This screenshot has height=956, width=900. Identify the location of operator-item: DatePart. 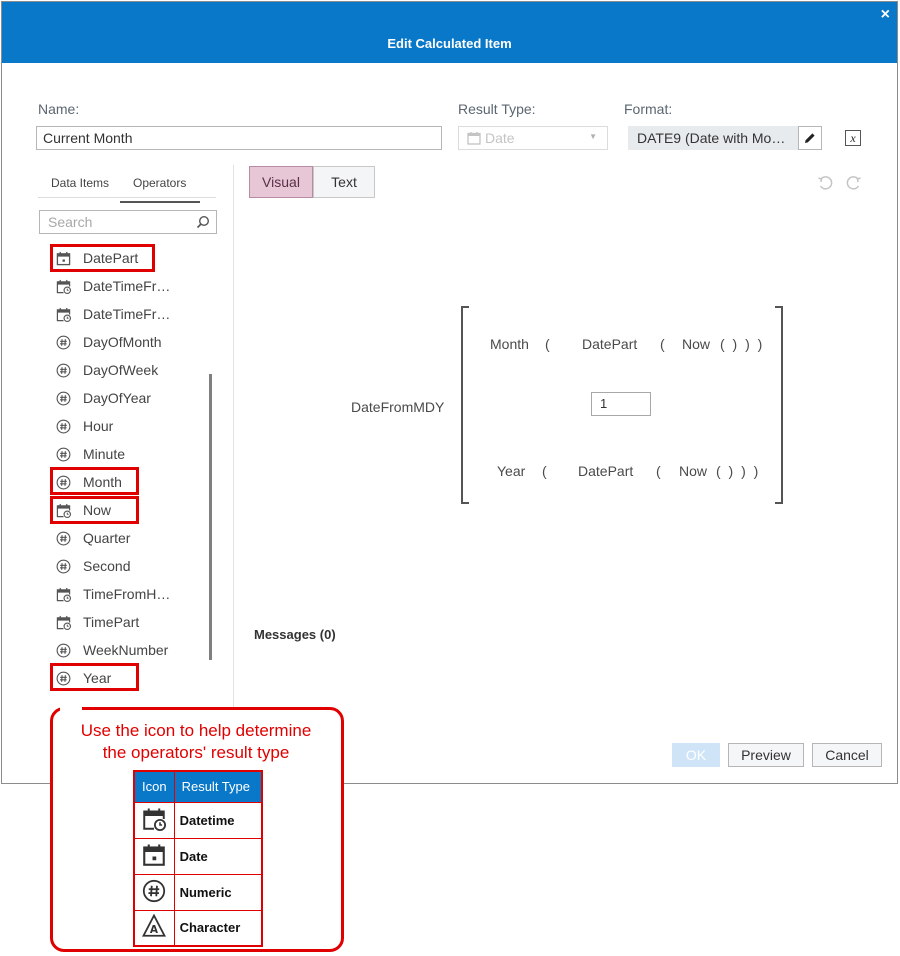
(96, 258).